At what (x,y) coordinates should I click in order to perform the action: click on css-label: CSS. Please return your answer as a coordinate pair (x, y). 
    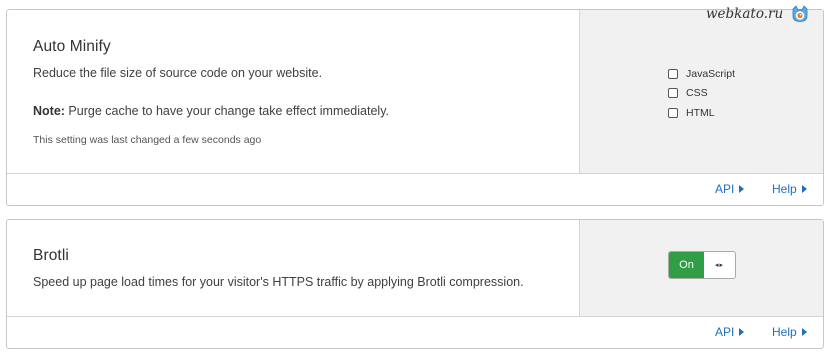
    Looking at the image, I should click on (697, 93).